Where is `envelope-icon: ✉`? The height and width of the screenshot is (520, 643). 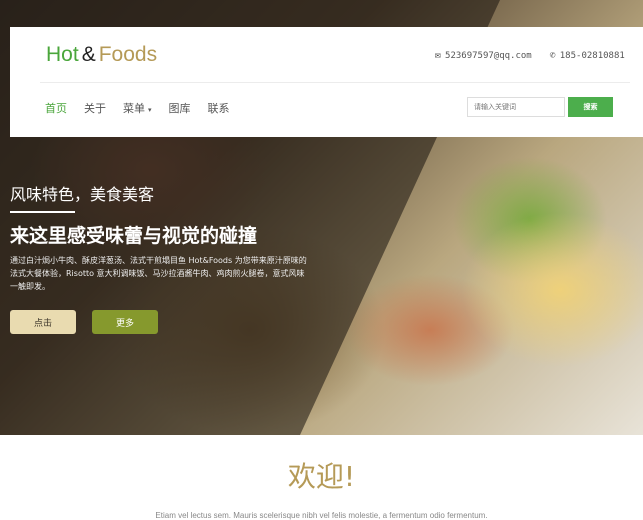
envelope-icon: ✉ is located at coordinates (438, 55).